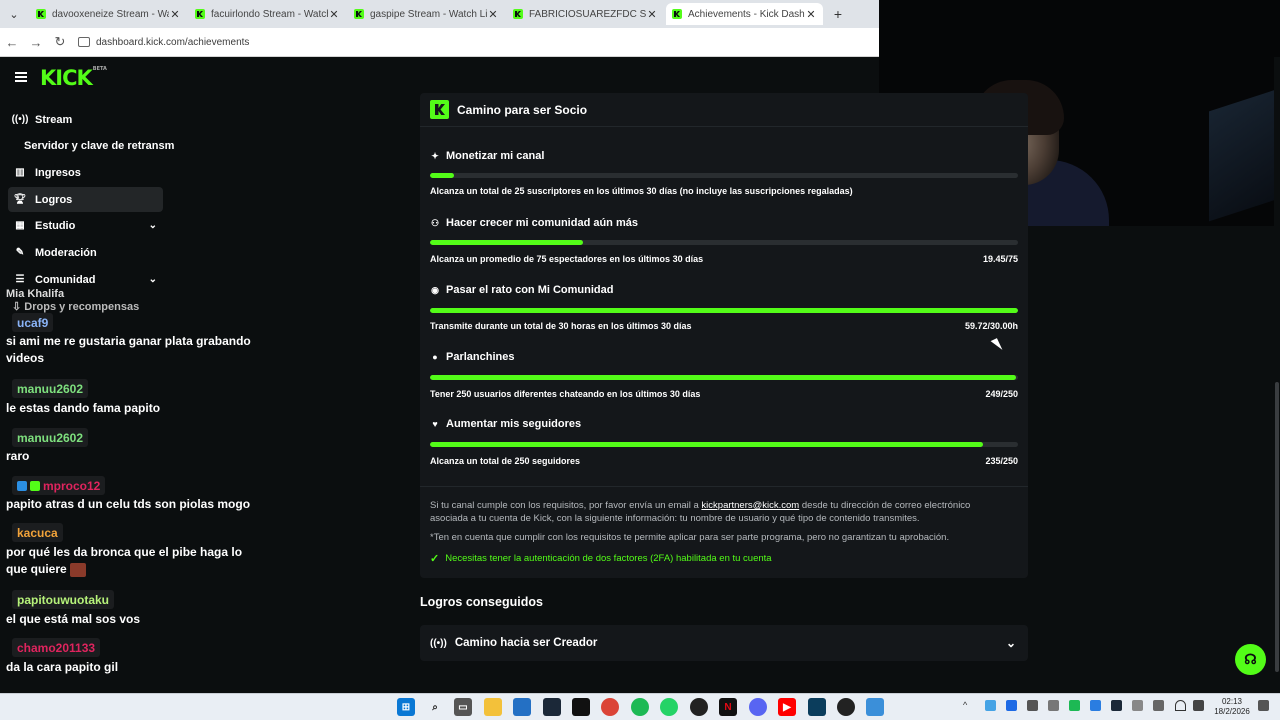 The width and height of the screenshot is (1280, 720). What do you see at coordinates (846, 707) in the screenshot?
I see `obs-icon` at bounding box center [846, 707].